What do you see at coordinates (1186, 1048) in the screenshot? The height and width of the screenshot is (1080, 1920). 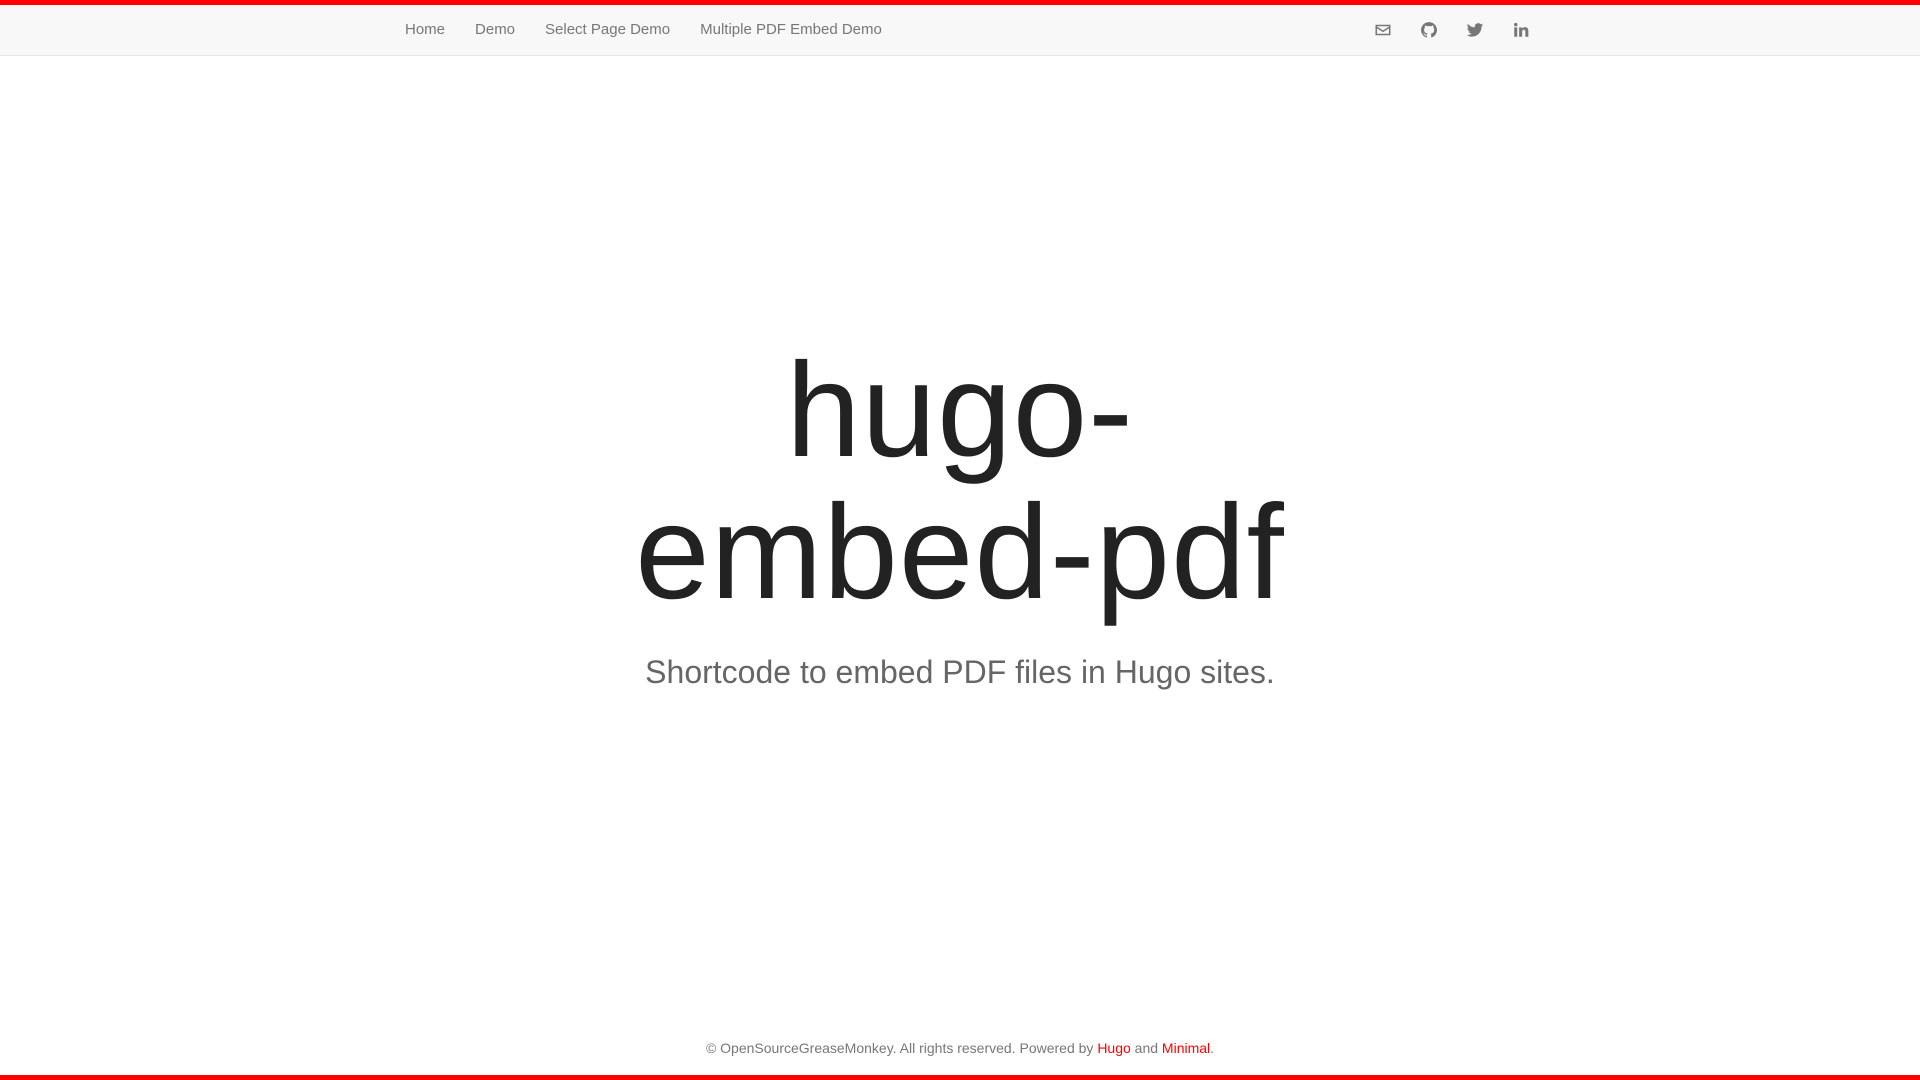 I see `footer-link-minimal: Minimal` at bounding box center [1186, 1048].